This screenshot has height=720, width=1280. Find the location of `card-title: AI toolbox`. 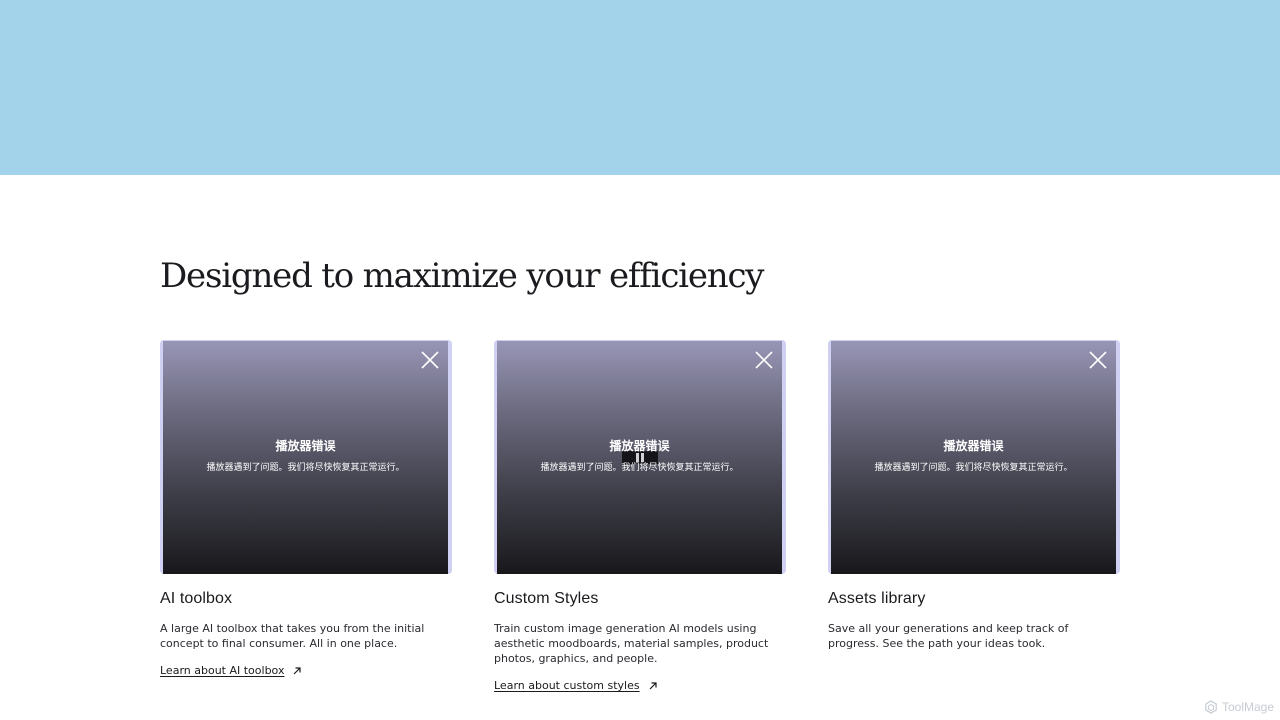

card-title: AI toolbox is located at coordinates (196, 598).